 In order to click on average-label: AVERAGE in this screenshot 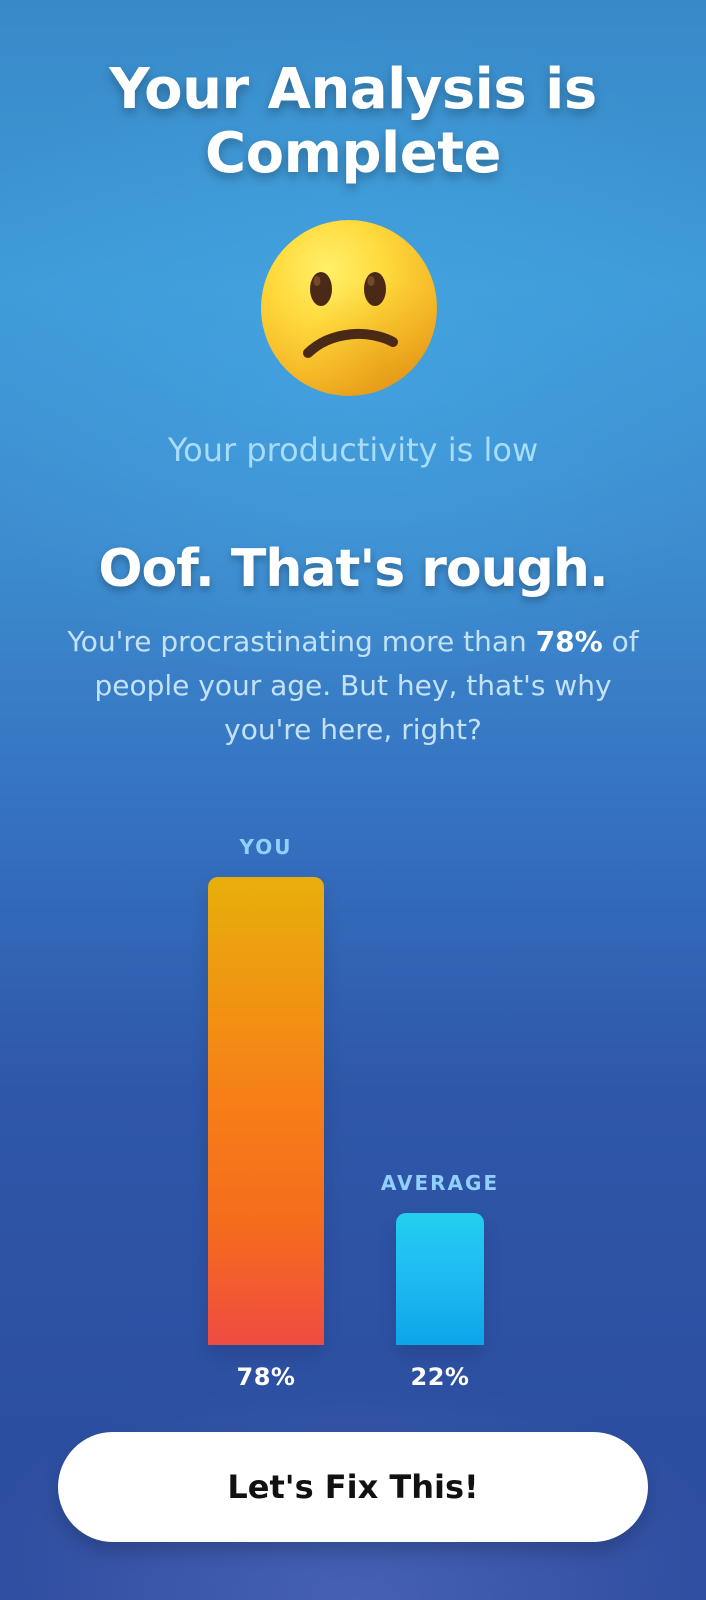, I will do `click(440, 1183)`.